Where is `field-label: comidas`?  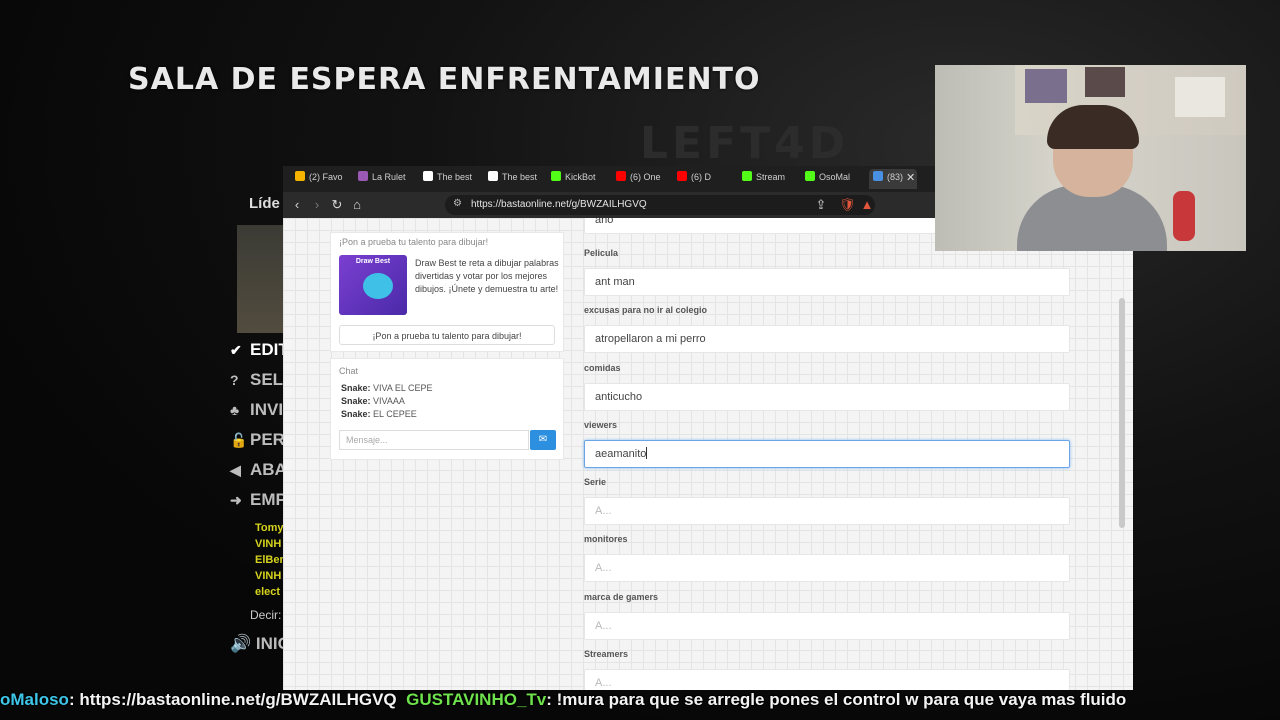
field-label: comidas is located at coordinates (602, 368).